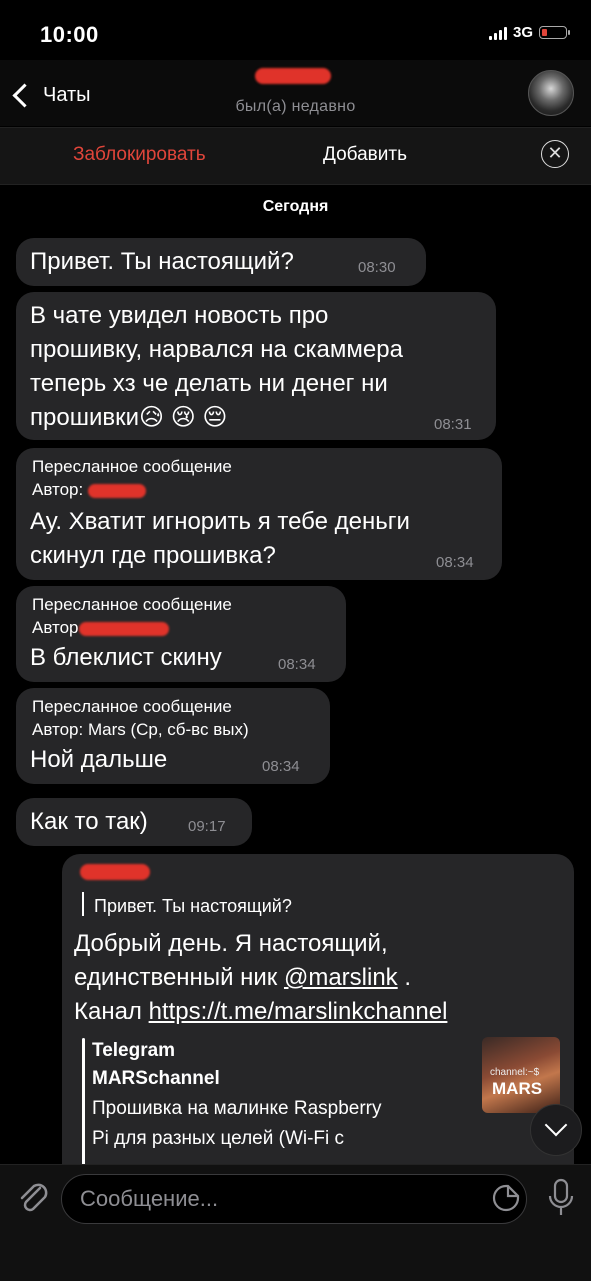 The height and width of the screenshot is (1281, 591). Describe the element at coordinates (156, 1078) in the screenshot. I see `preview-title: MARSchannel` at that location.